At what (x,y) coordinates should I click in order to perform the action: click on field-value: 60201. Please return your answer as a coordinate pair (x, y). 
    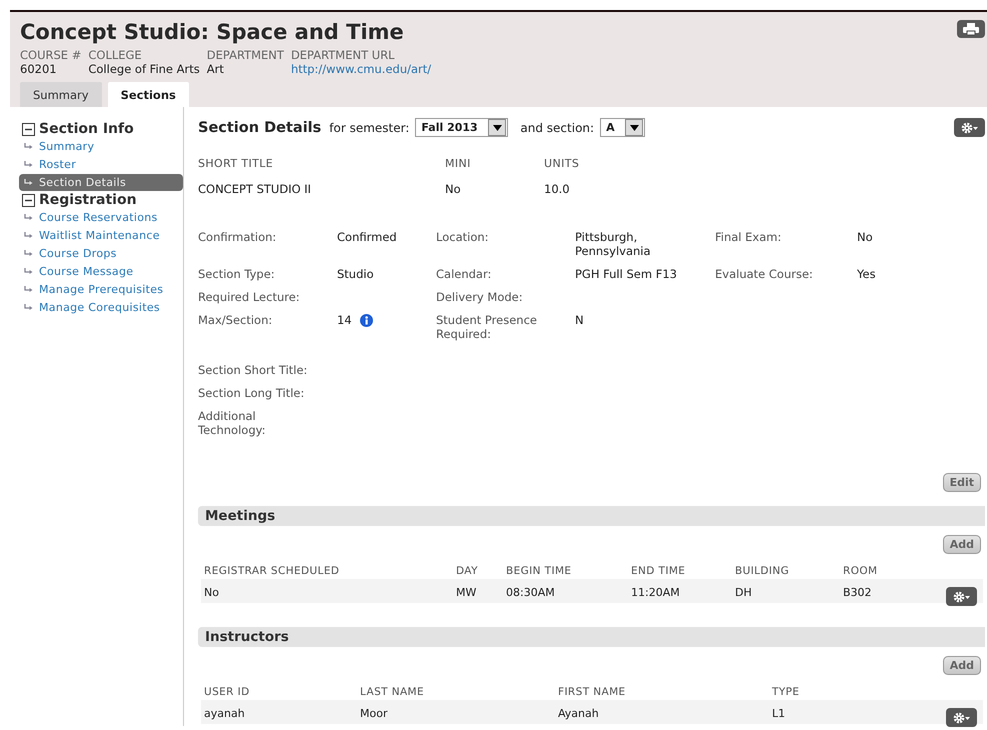
    Looking at the image, I should click on (39, 69).